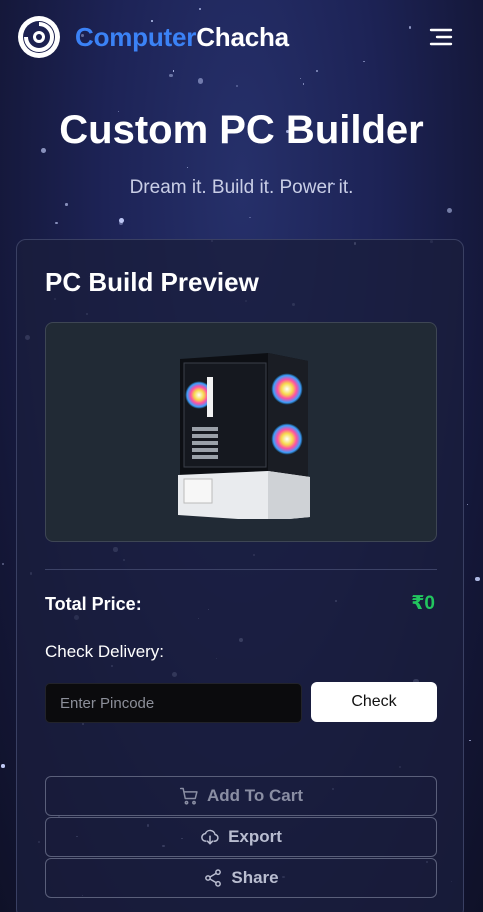 This screenshot has height=912, width=483. Describe the element at coordinates (213, 878) in the screenshot. I see `share-icon` at that location.